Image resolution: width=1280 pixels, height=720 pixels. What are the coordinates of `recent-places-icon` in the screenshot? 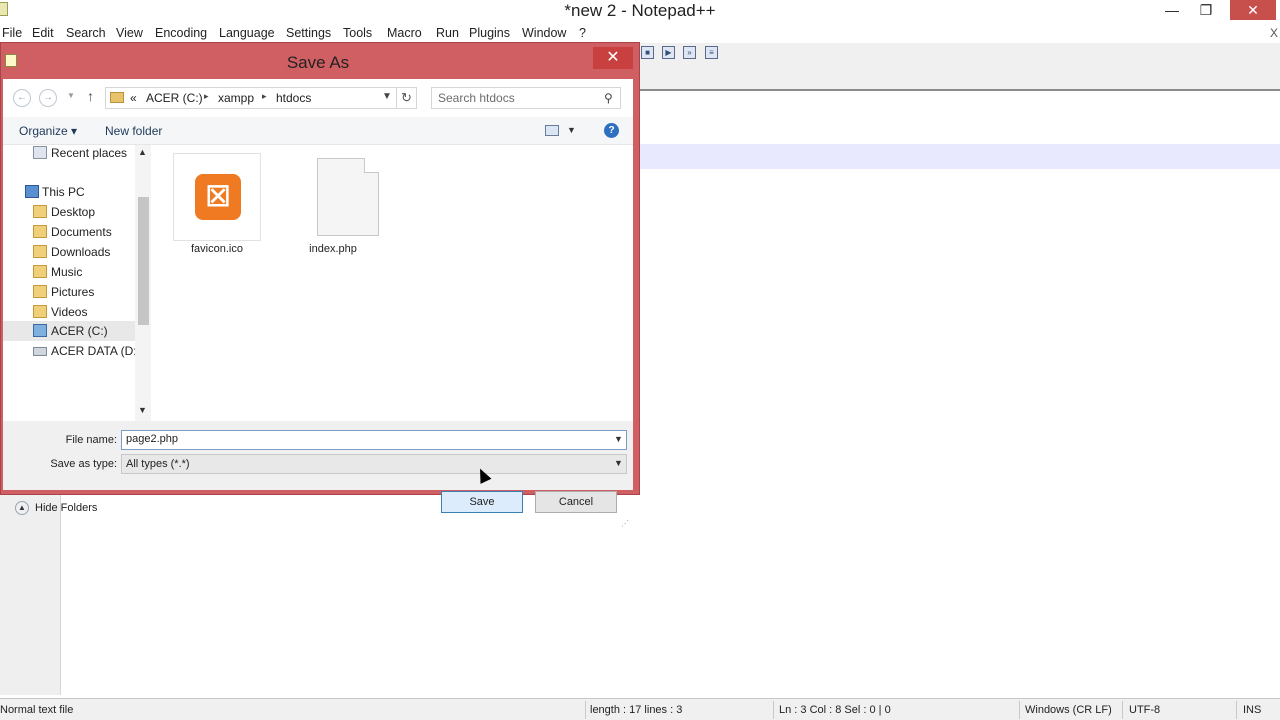 It's located at (40, 152).